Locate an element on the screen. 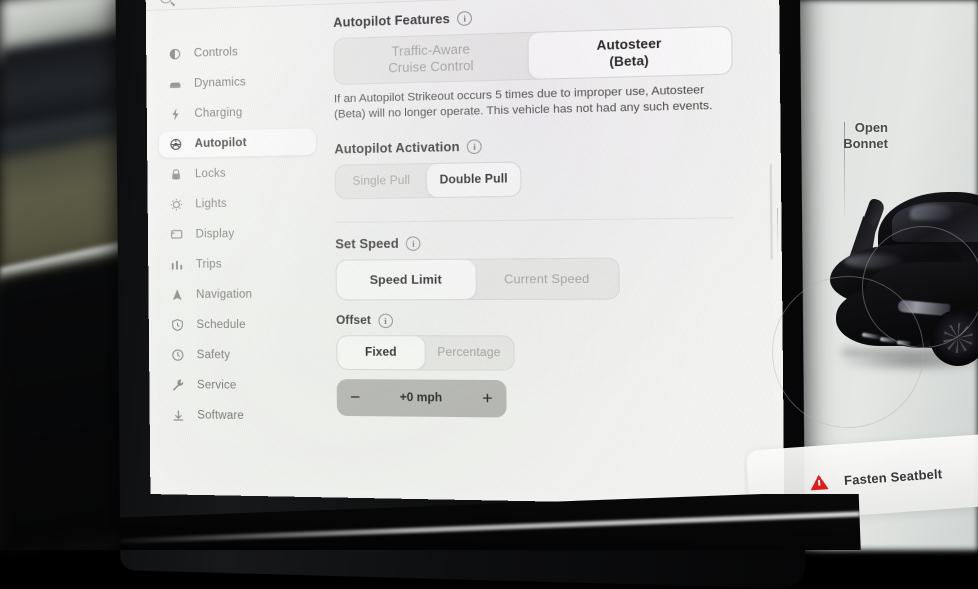 The image size is (978, 589). display-icon is located at coordinates (177, 235).